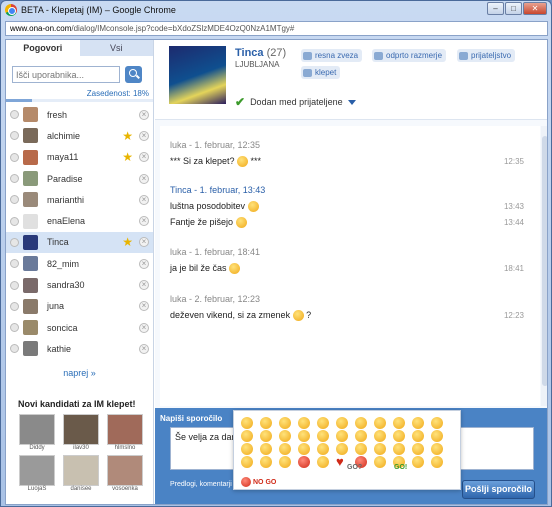 This screenshot has width=552, height=507. Describe the element at coordinates (125, 432) in the screenshot. I see `candidate-item: hlmslno` at that location.